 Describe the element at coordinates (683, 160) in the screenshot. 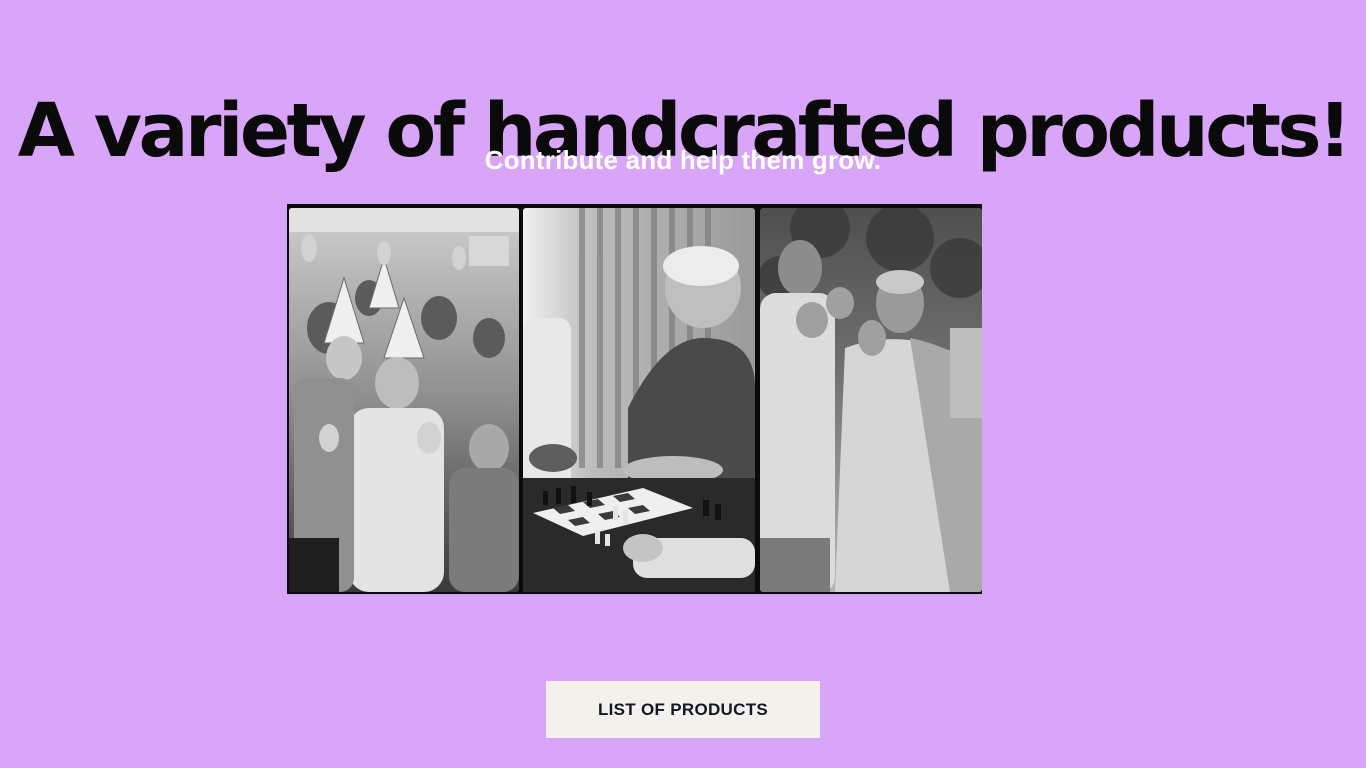

I see `page-subheadline: Contribute and help them grow.` at that location.